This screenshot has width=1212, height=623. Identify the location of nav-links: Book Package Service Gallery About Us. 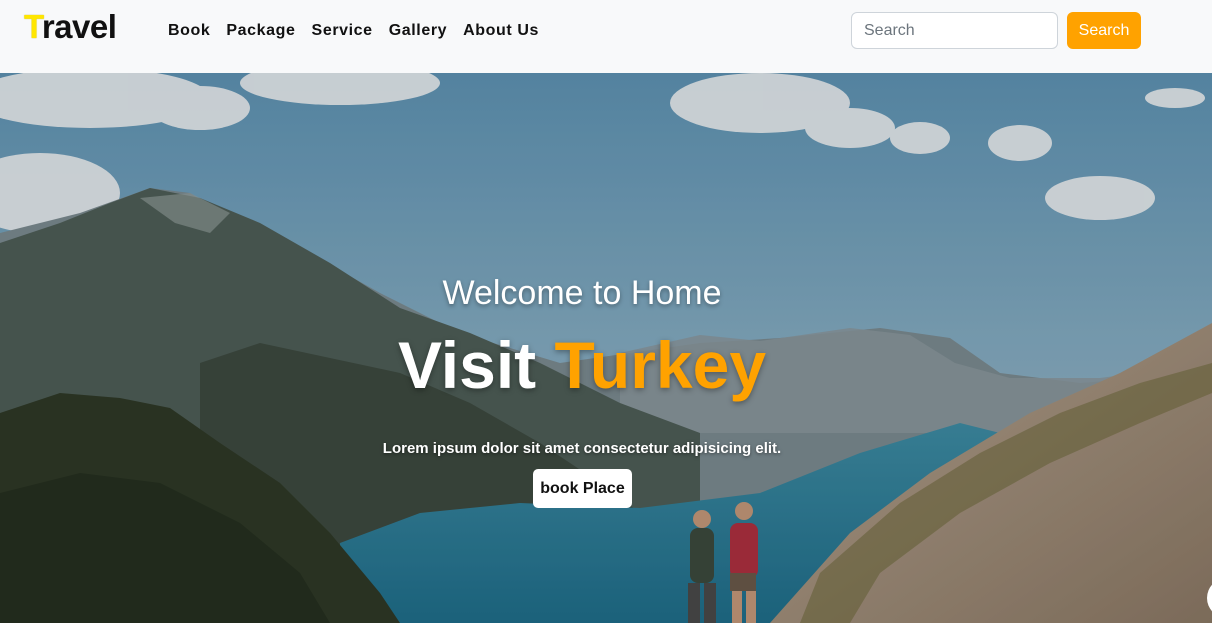
(361, 31).